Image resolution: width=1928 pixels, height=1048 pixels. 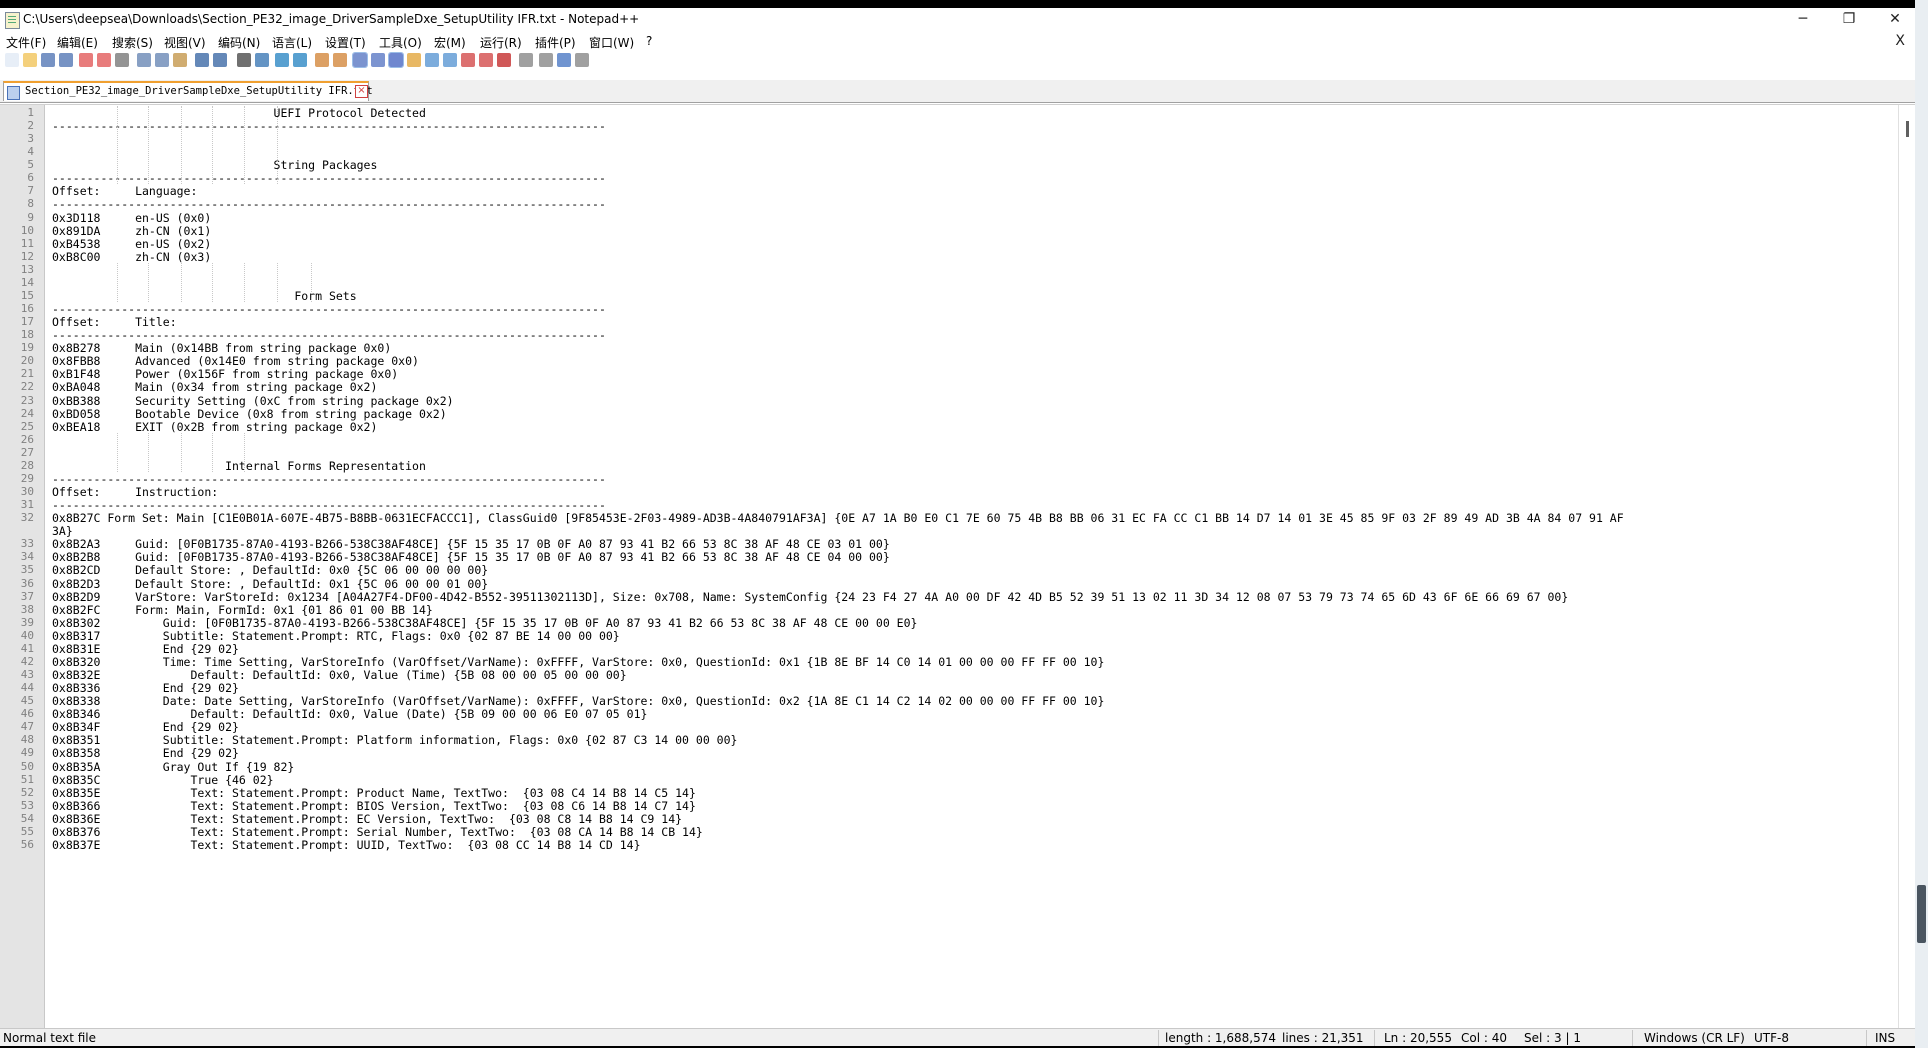 I want to click on code-line: UEFI Protocol Detected, so click(x=969, y=113).